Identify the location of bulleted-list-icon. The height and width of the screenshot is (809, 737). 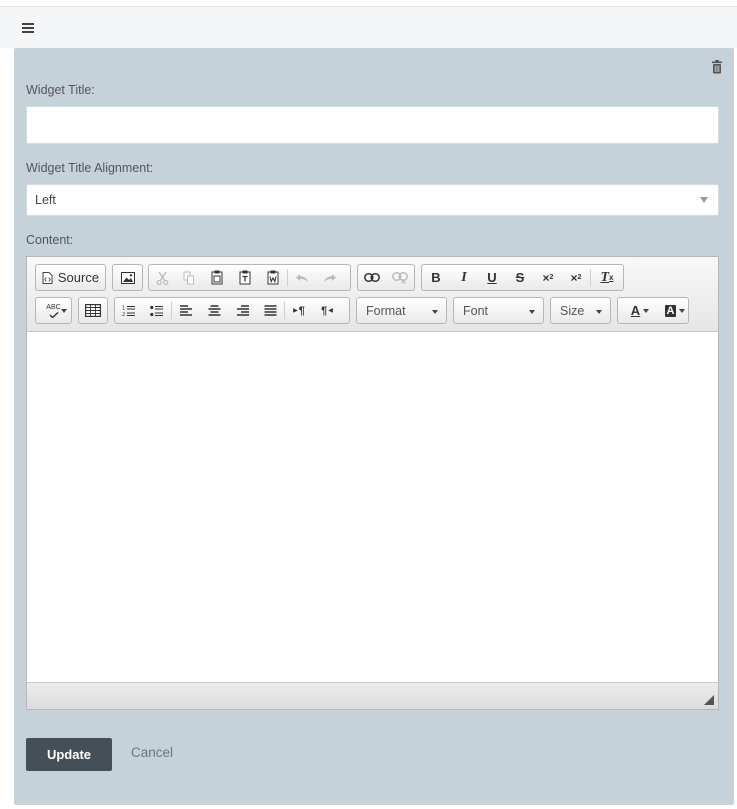
(156, 310).